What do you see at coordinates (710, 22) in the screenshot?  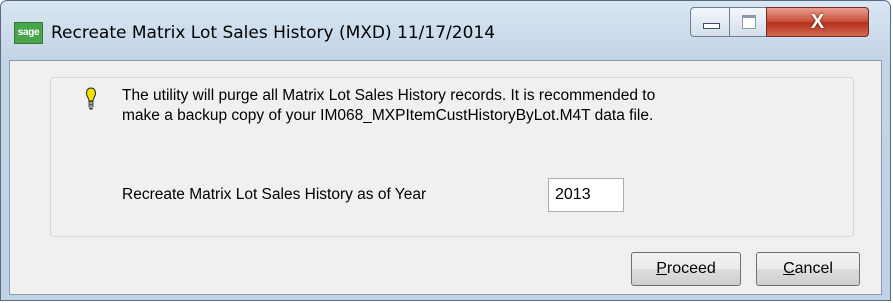 I see `minimize-button` at bounding box center [710, 22].